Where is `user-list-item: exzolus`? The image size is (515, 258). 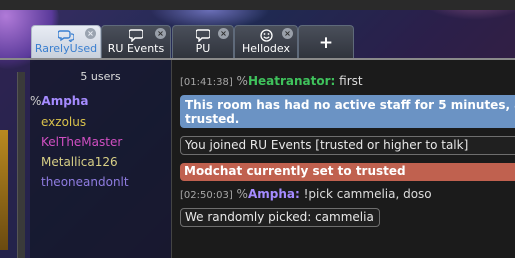
user-list-item: exzolus is located at coordinates (63, 122).